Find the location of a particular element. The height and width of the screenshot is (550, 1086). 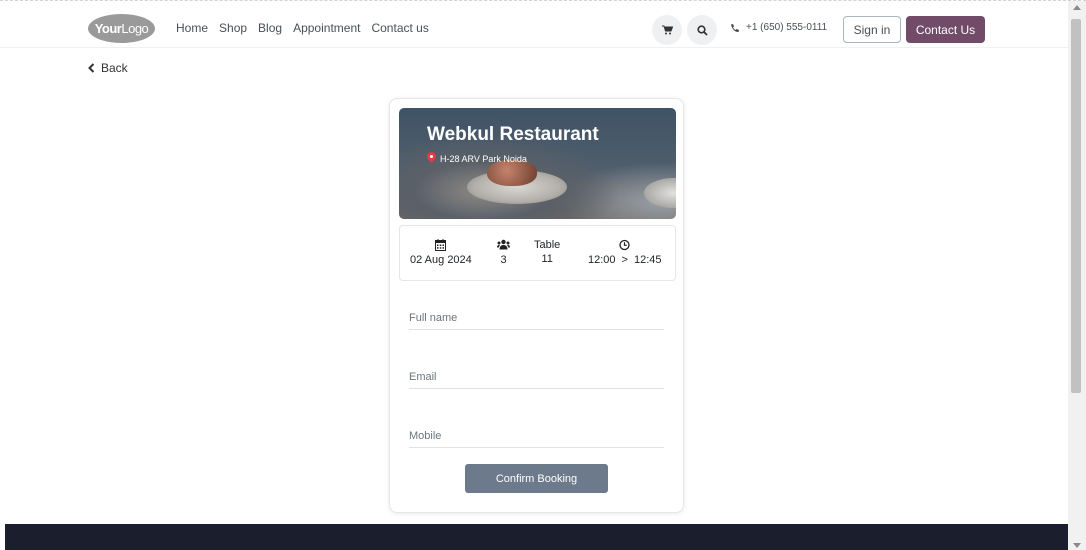

back-link: Back is located at coordinates (108, 68).